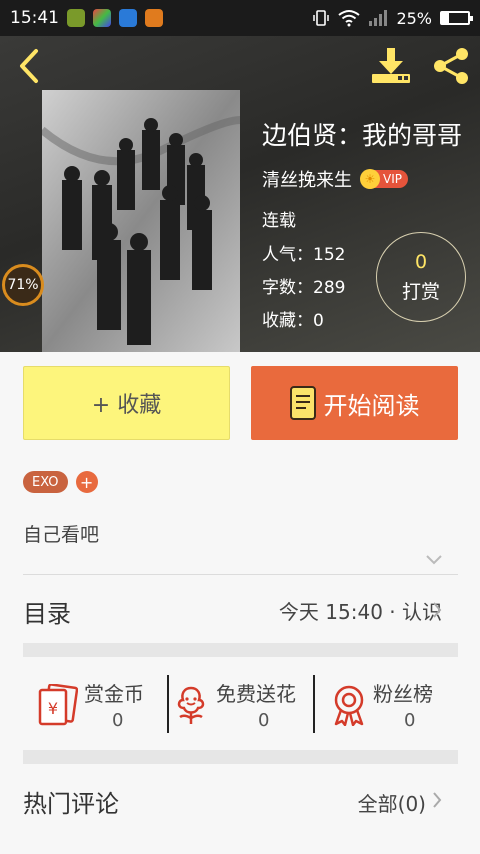 This screenshot has width=480, height=854. I want to click on chevron-down-icon, so click(434, 560).